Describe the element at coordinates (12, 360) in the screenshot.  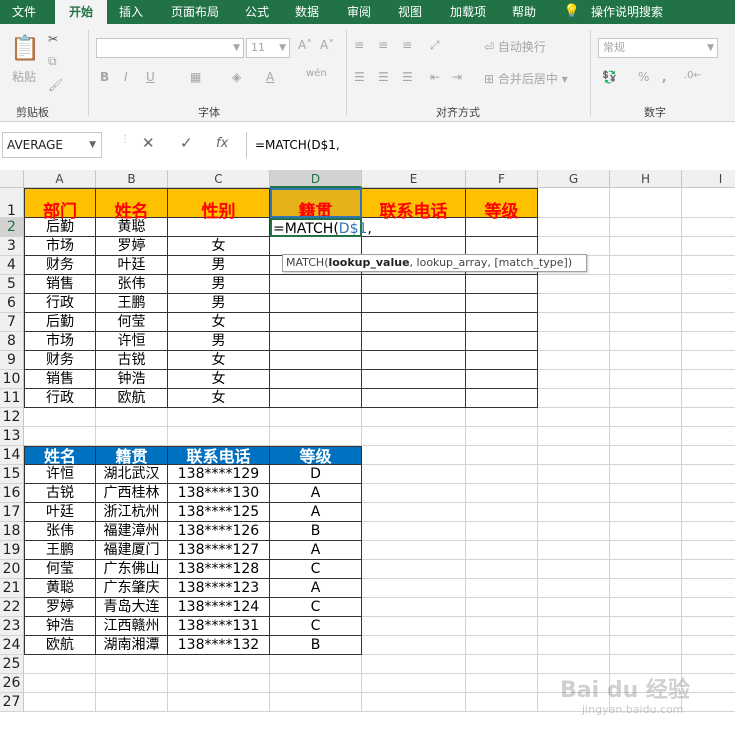
I see `row-header-9: 9` at that location.